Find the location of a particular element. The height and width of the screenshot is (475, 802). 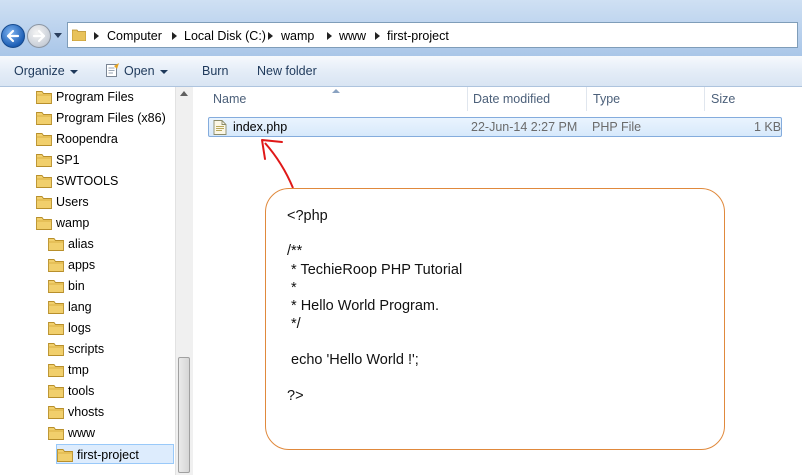

sidebar-item-apps: apps is located at coordinates (111, 265).